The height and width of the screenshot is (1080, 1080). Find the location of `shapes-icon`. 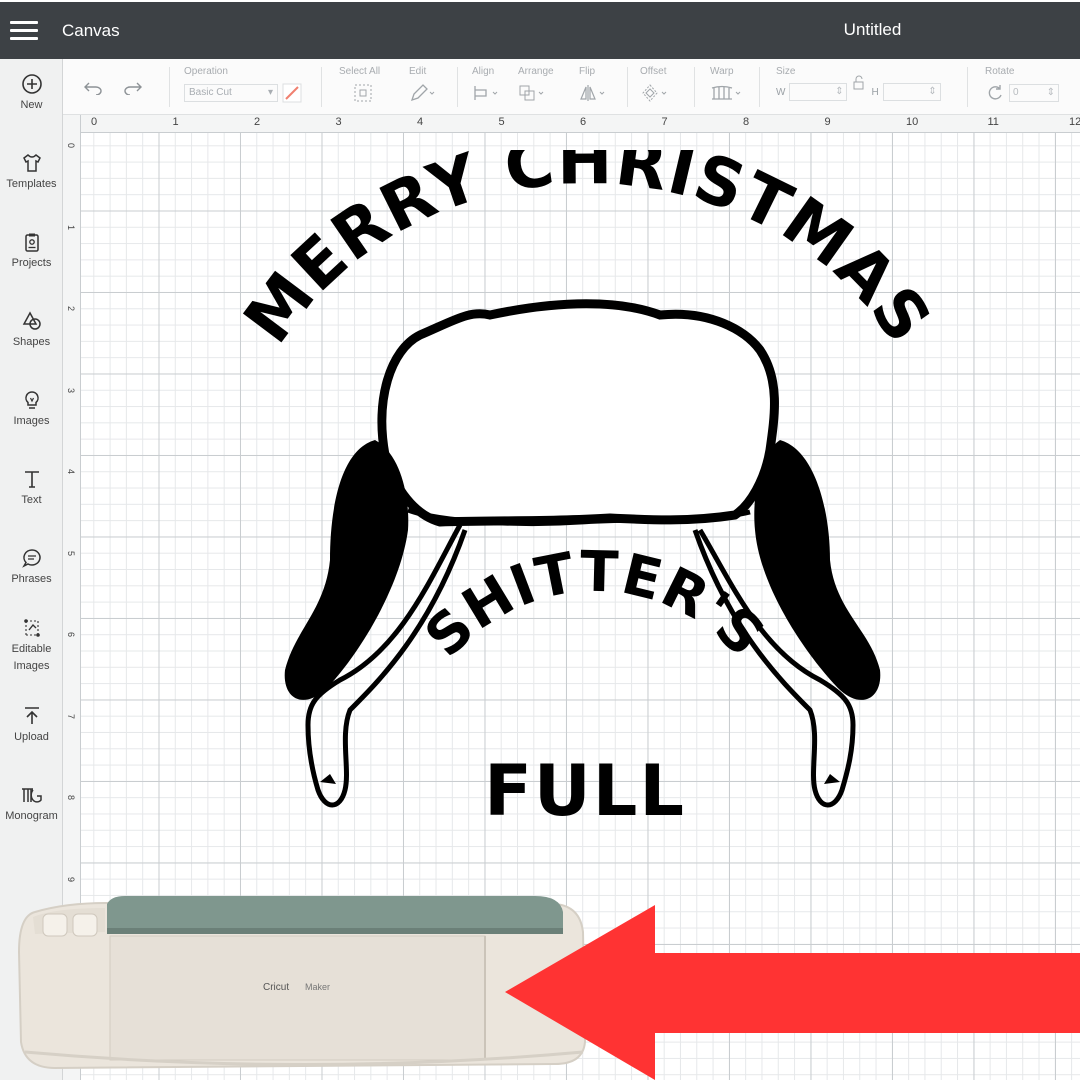

shapes-icon is located at coordinates (31, 321).